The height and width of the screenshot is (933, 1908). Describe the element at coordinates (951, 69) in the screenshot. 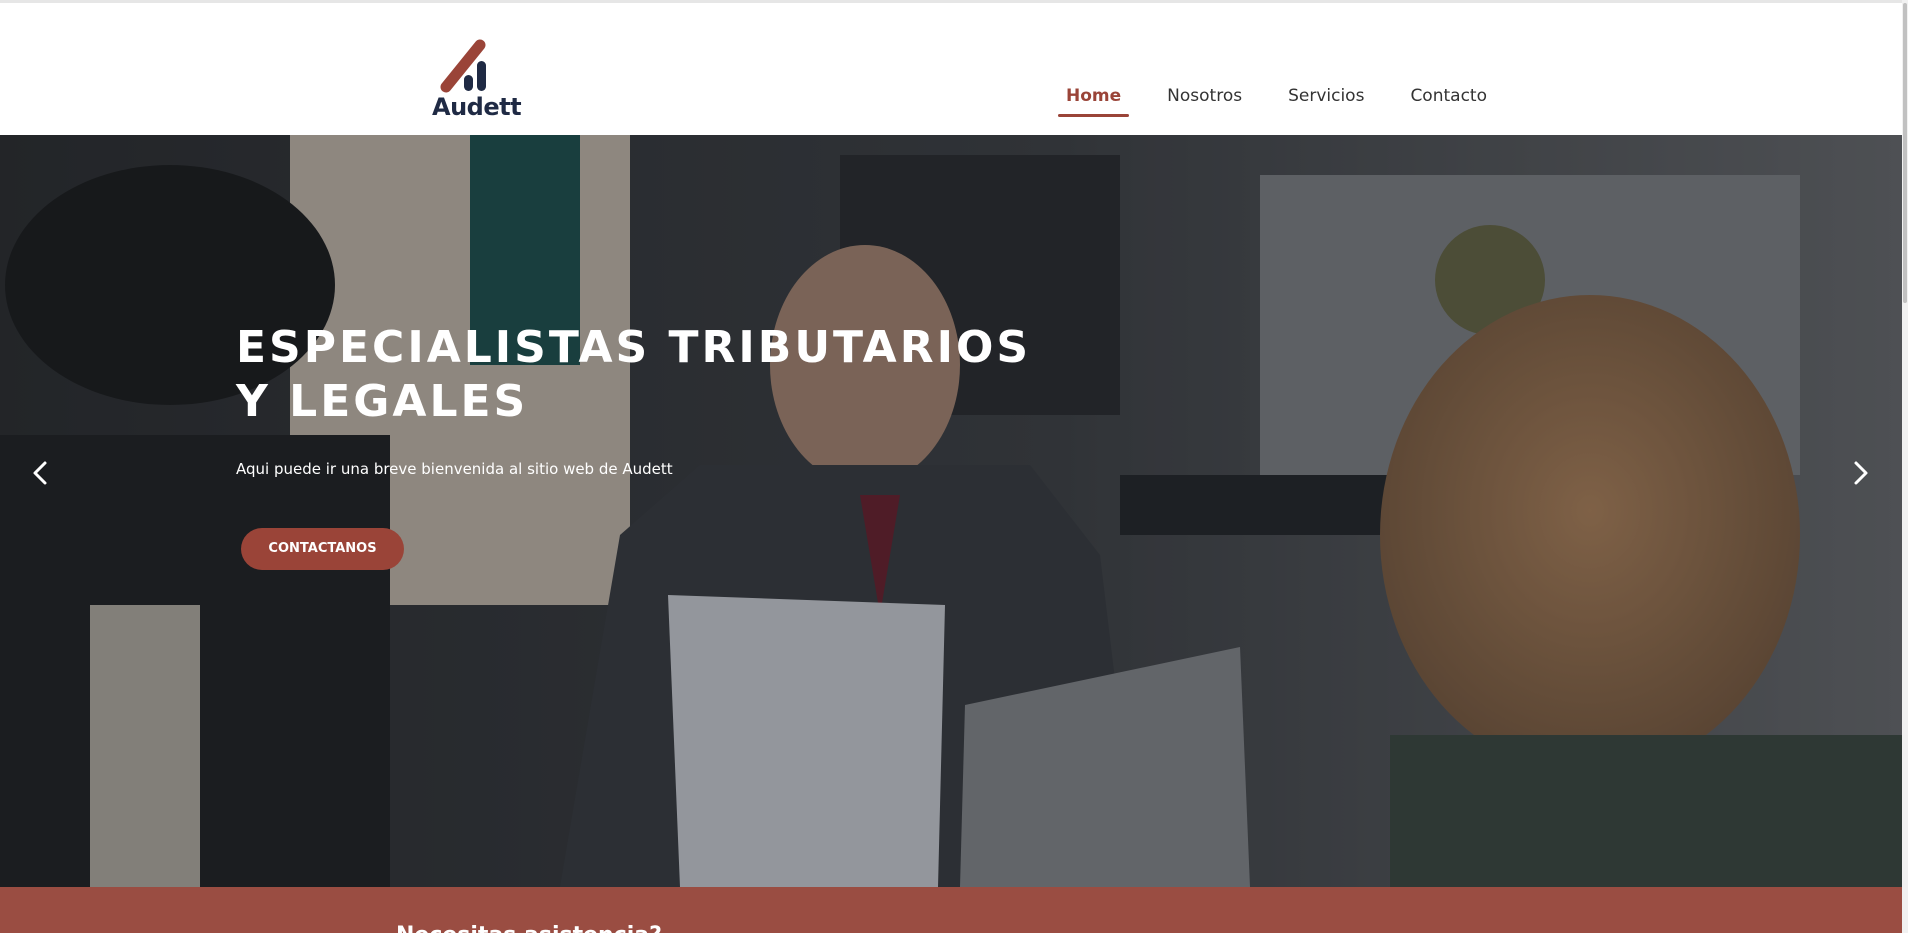

I see `site-header: Audett Home Nosotros Servicios Contacto` at that location.